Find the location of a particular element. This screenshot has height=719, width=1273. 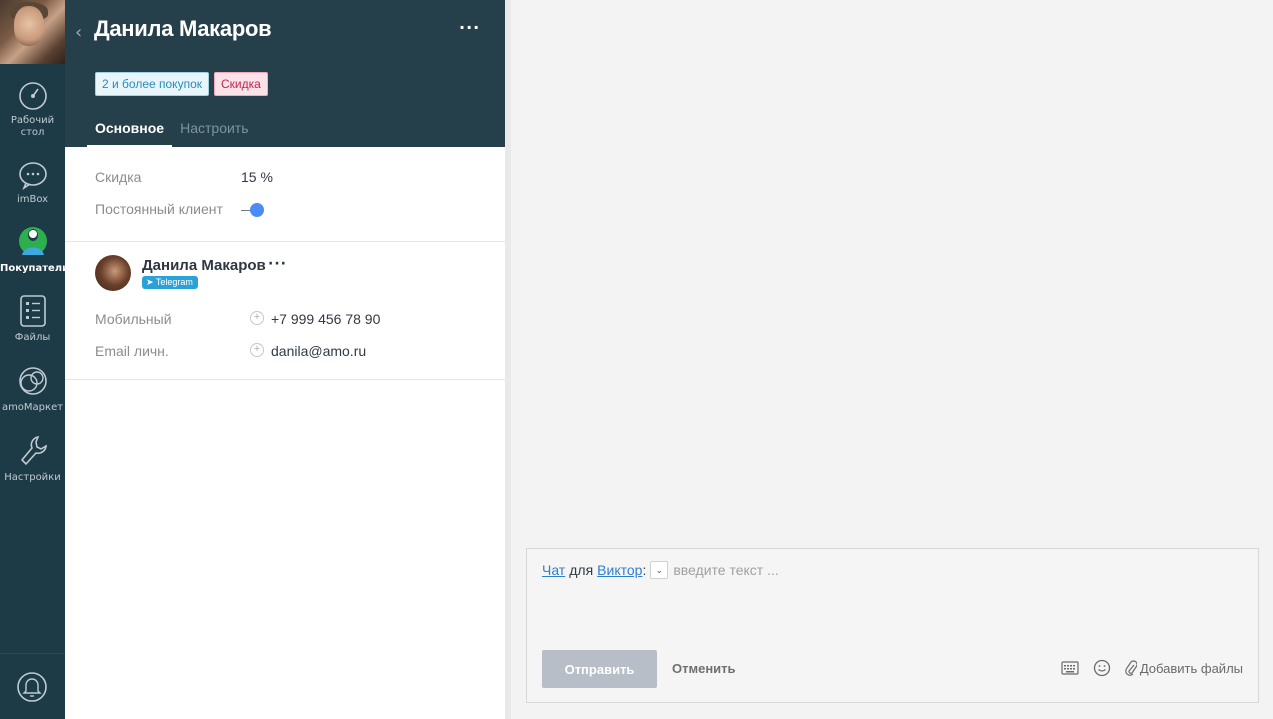

nav-item-settings: Настройки is located at coordinates (32, 459).